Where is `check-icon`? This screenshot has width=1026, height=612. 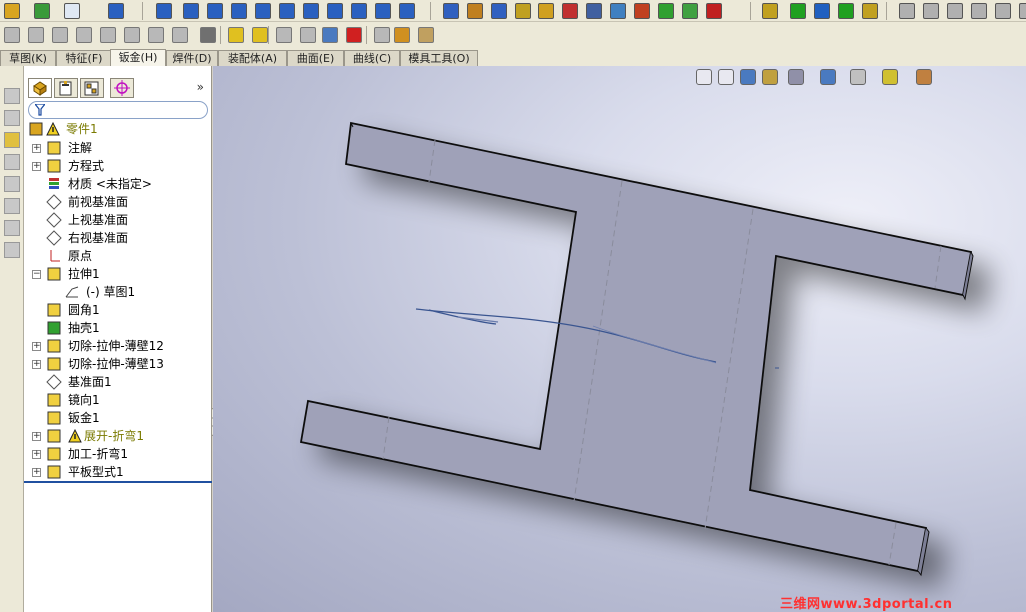
check-icon is located at coordinates (546, 11).